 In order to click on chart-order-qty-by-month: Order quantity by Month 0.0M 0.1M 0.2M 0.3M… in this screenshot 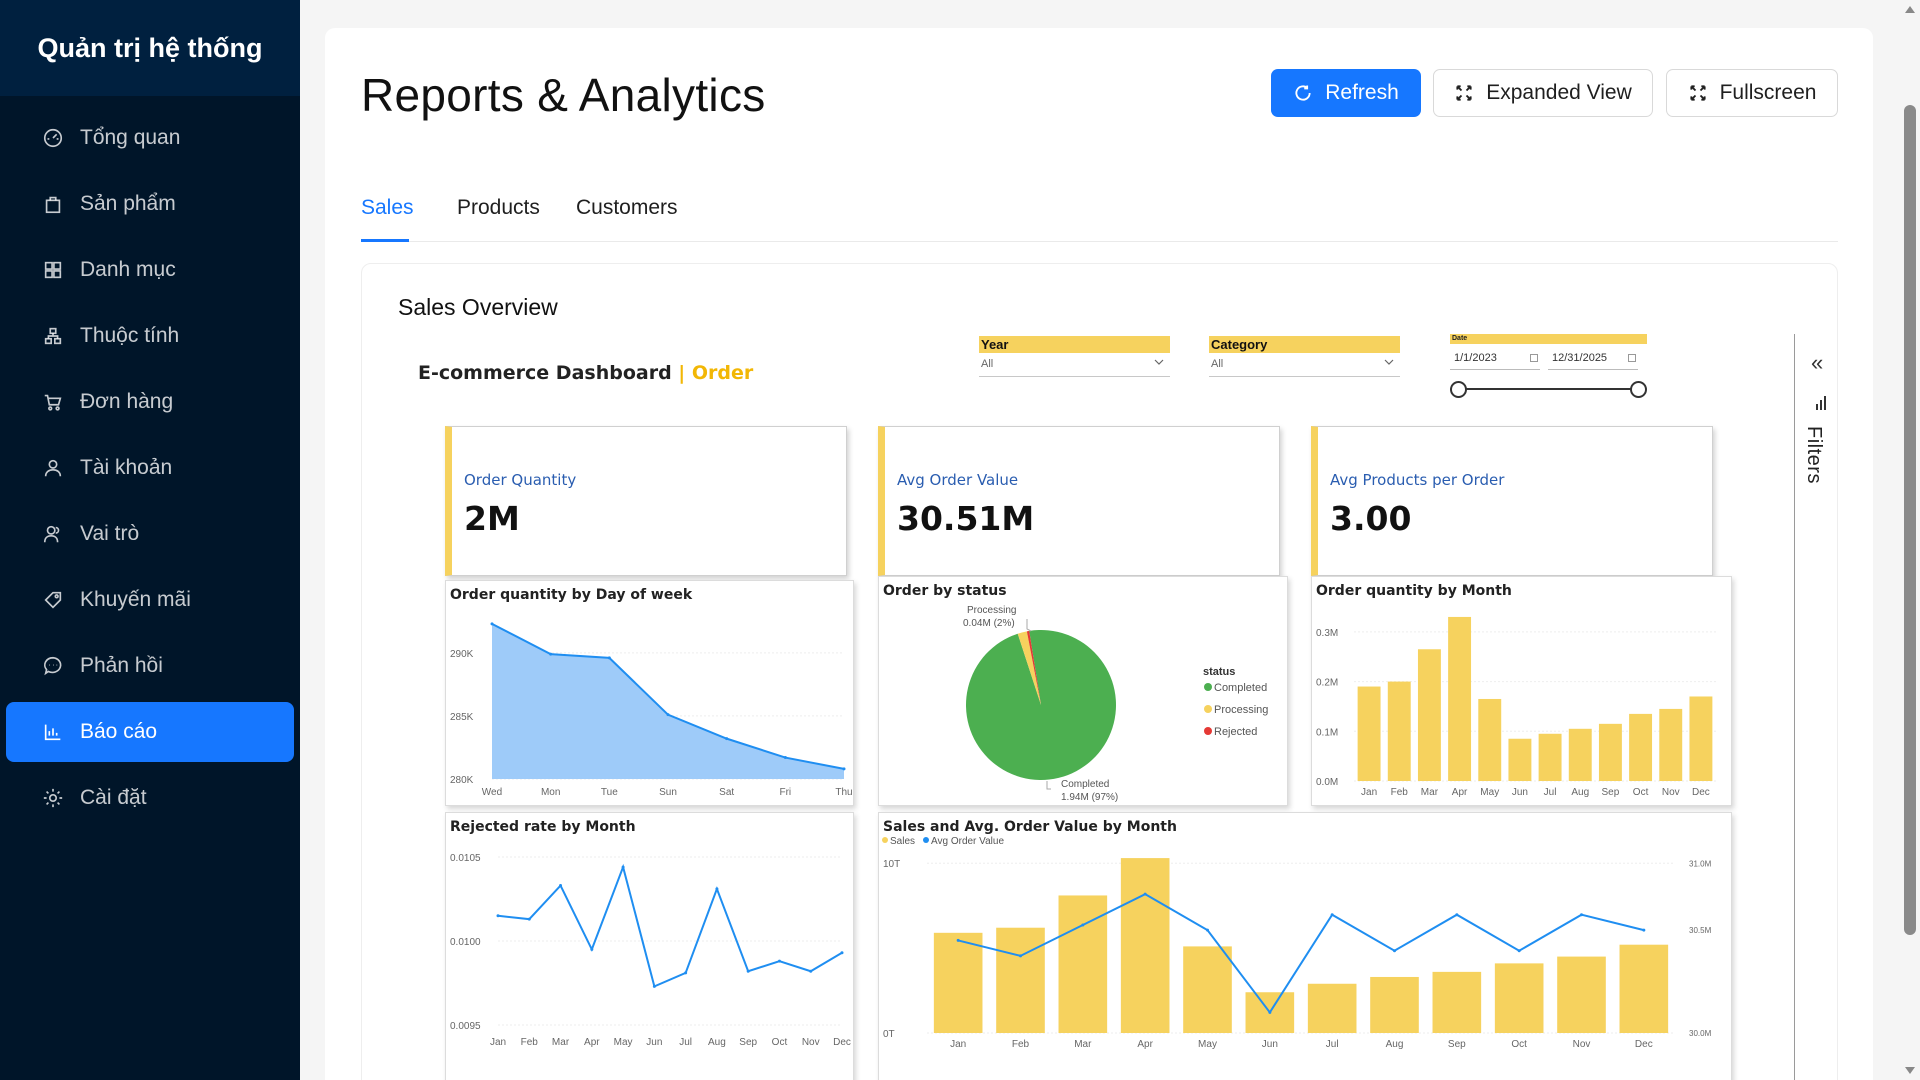, I will do `click(1521, 691)`.